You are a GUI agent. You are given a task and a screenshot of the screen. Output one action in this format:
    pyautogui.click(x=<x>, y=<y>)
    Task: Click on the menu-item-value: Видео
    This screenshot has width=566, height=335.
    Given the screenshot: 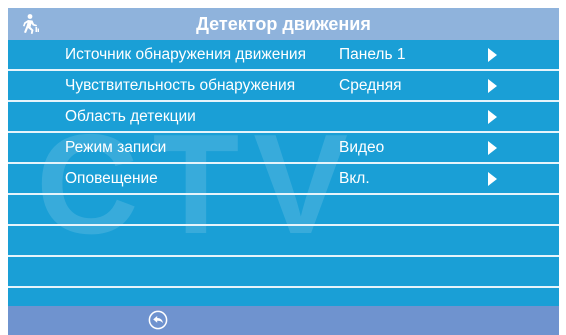 What is the action you would take?
    pyautogui.click(x=362, y=147)
    